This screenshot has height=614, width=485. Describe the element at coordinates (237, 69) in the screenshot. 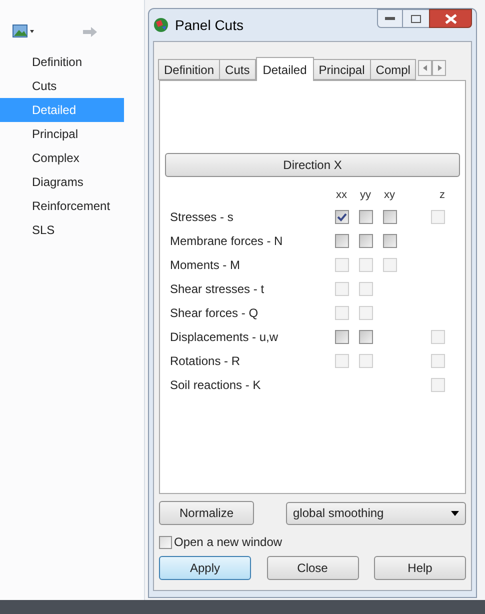

I see `tab: Cuts` at that location.